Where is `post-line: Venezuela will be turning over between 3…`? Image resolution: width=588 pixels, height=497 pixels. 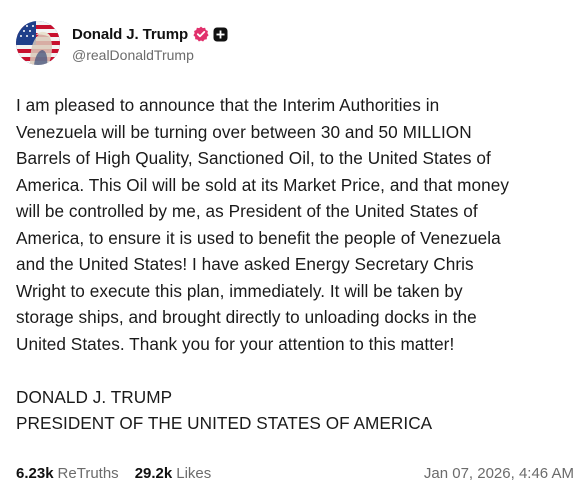
post-line: Venezuela will be turning over between 3… is located at coordinates (244, 131).